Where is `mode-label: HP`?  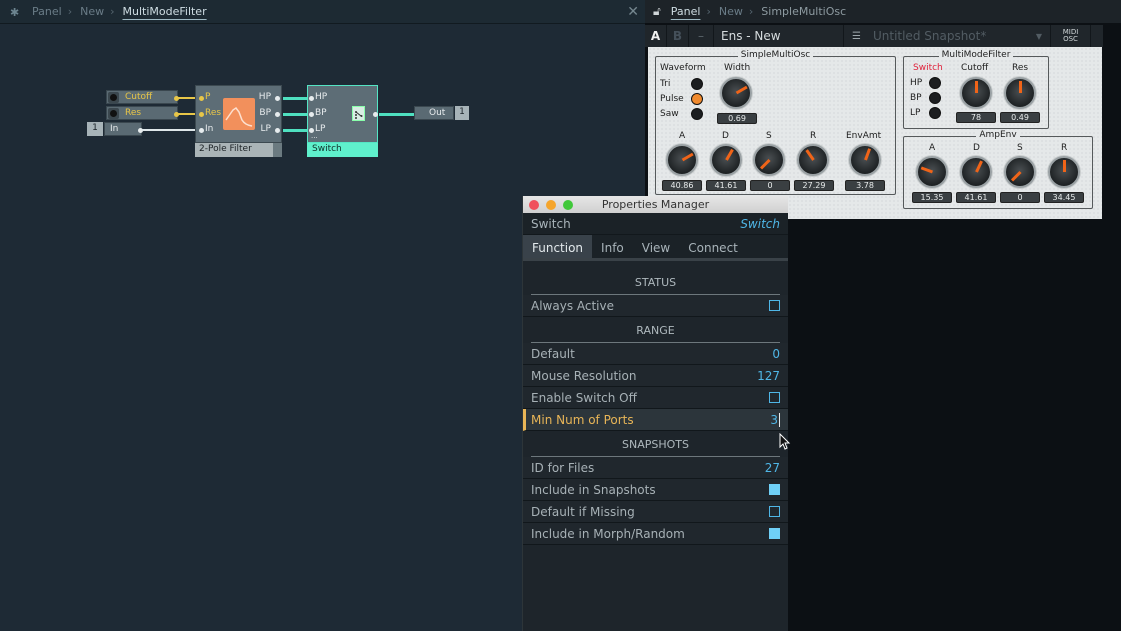 mode-label: HP is located at coordinates (916, 83).